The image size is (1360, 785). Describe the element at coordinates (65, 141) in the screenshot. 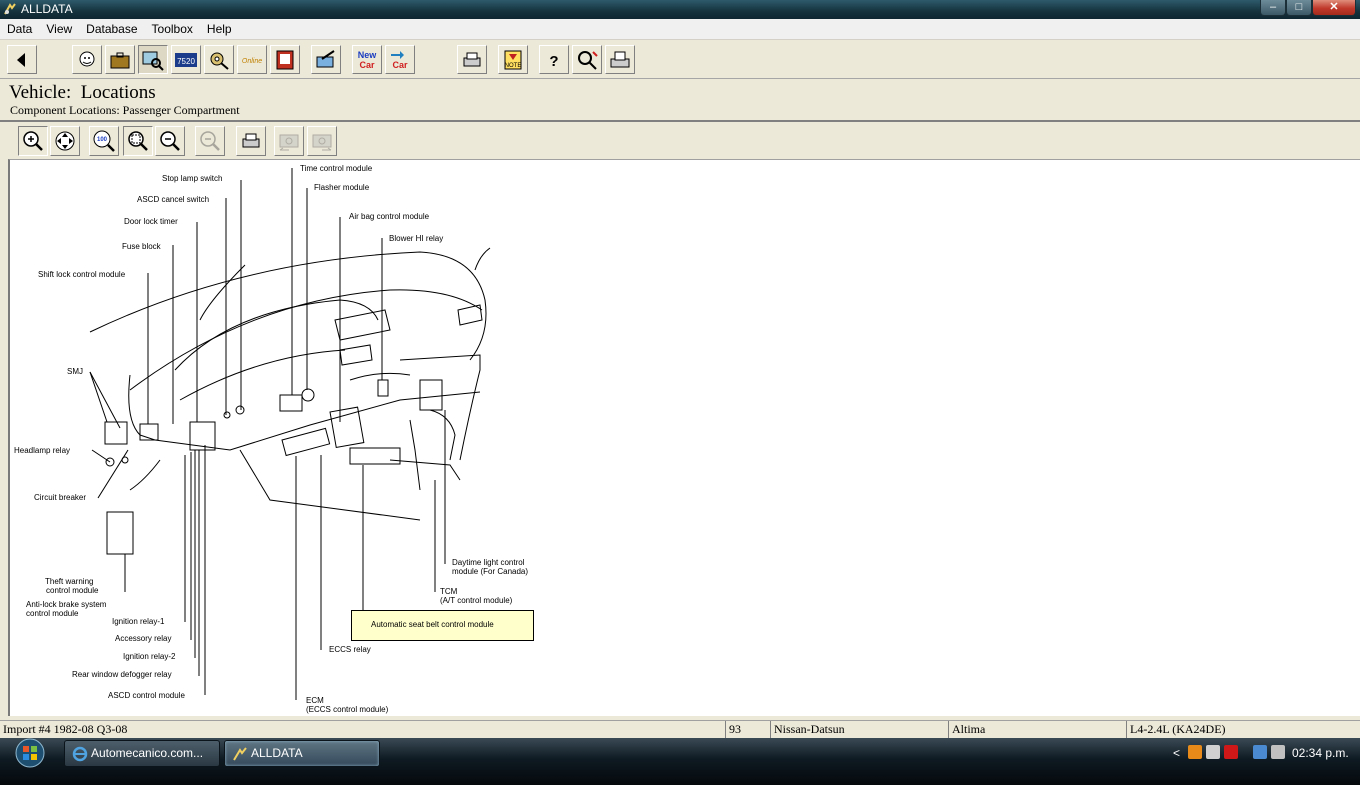

I see `pan-button` at that location.